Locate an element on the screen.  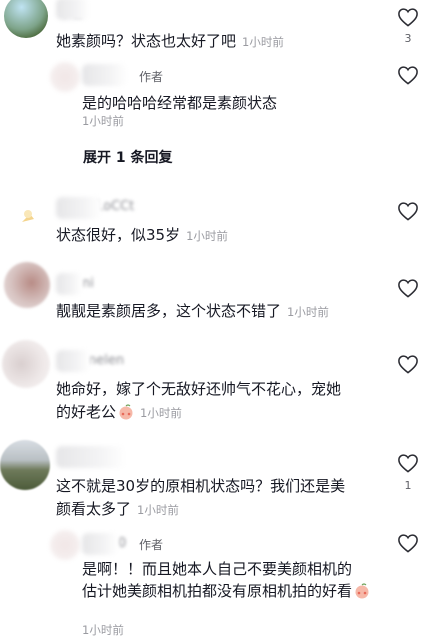
commenter-name: ni is located at coordinates (88, 283).